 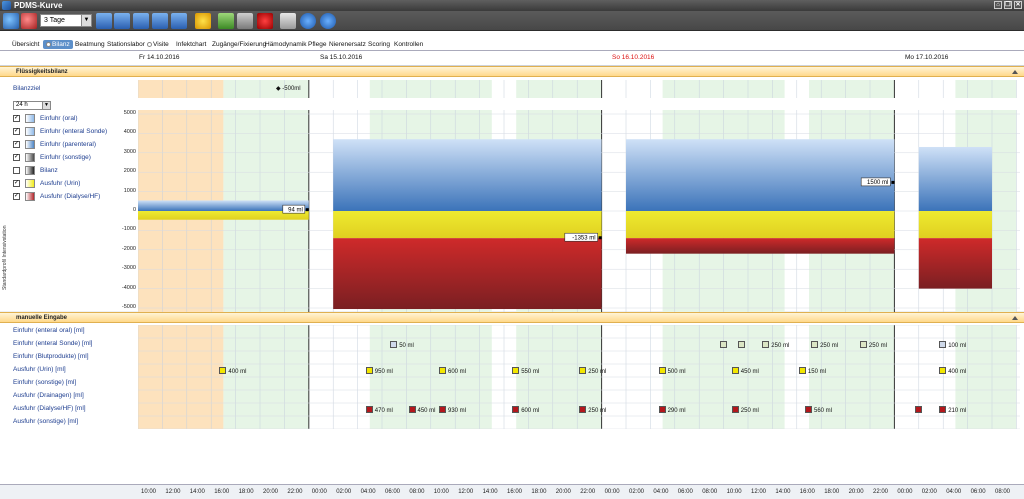 I want to click on tab-uebersicht: Übersicht, so click(x=25, y=44).